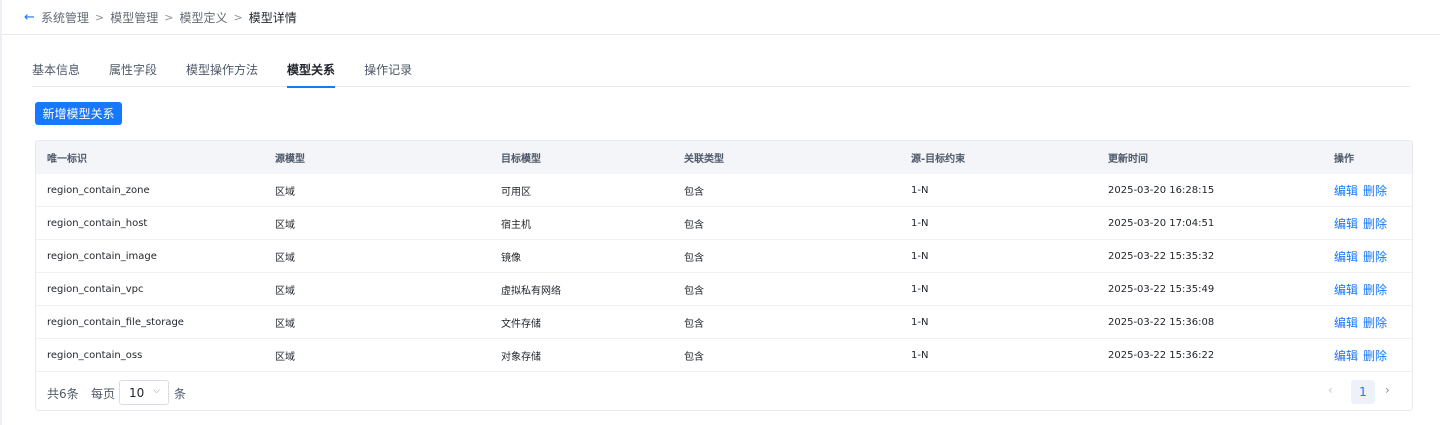 The height and width of the screenshot is (425, 1440). Describe the element at coordinates (102, 256) in the screenshot. I see `cell-id: region_contain_image` at that location.